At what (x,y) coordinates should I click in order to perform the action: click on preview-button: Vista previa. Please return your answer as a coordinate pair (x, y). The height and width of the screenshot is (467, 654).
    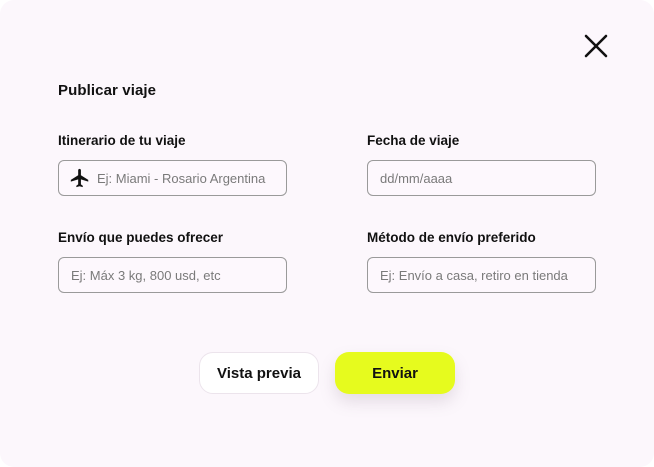
    Looking at the image, I should click on (259, 373).